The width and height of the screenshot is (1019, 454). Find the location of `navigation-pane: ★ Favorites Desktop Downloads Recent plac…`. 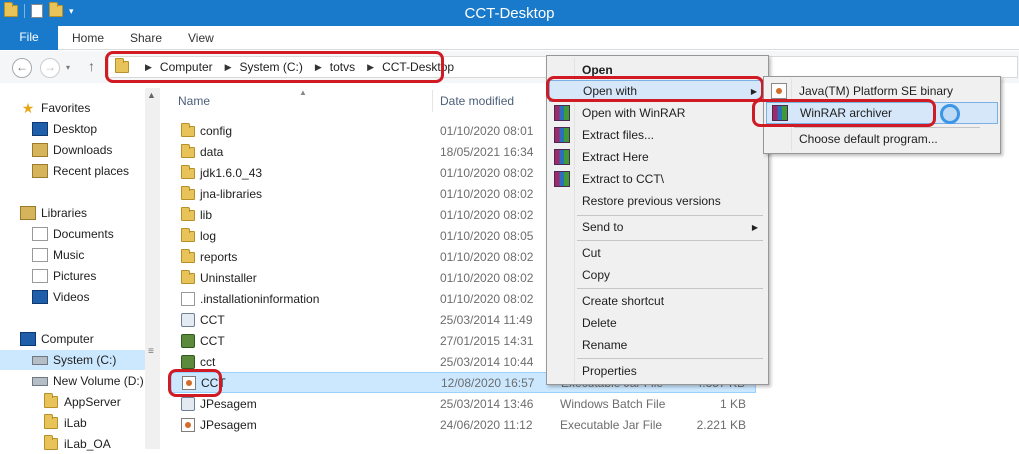

navigation-pane: ★ Favorites Desktop Downloads Recent plac… is located at coordinates (80, 269).